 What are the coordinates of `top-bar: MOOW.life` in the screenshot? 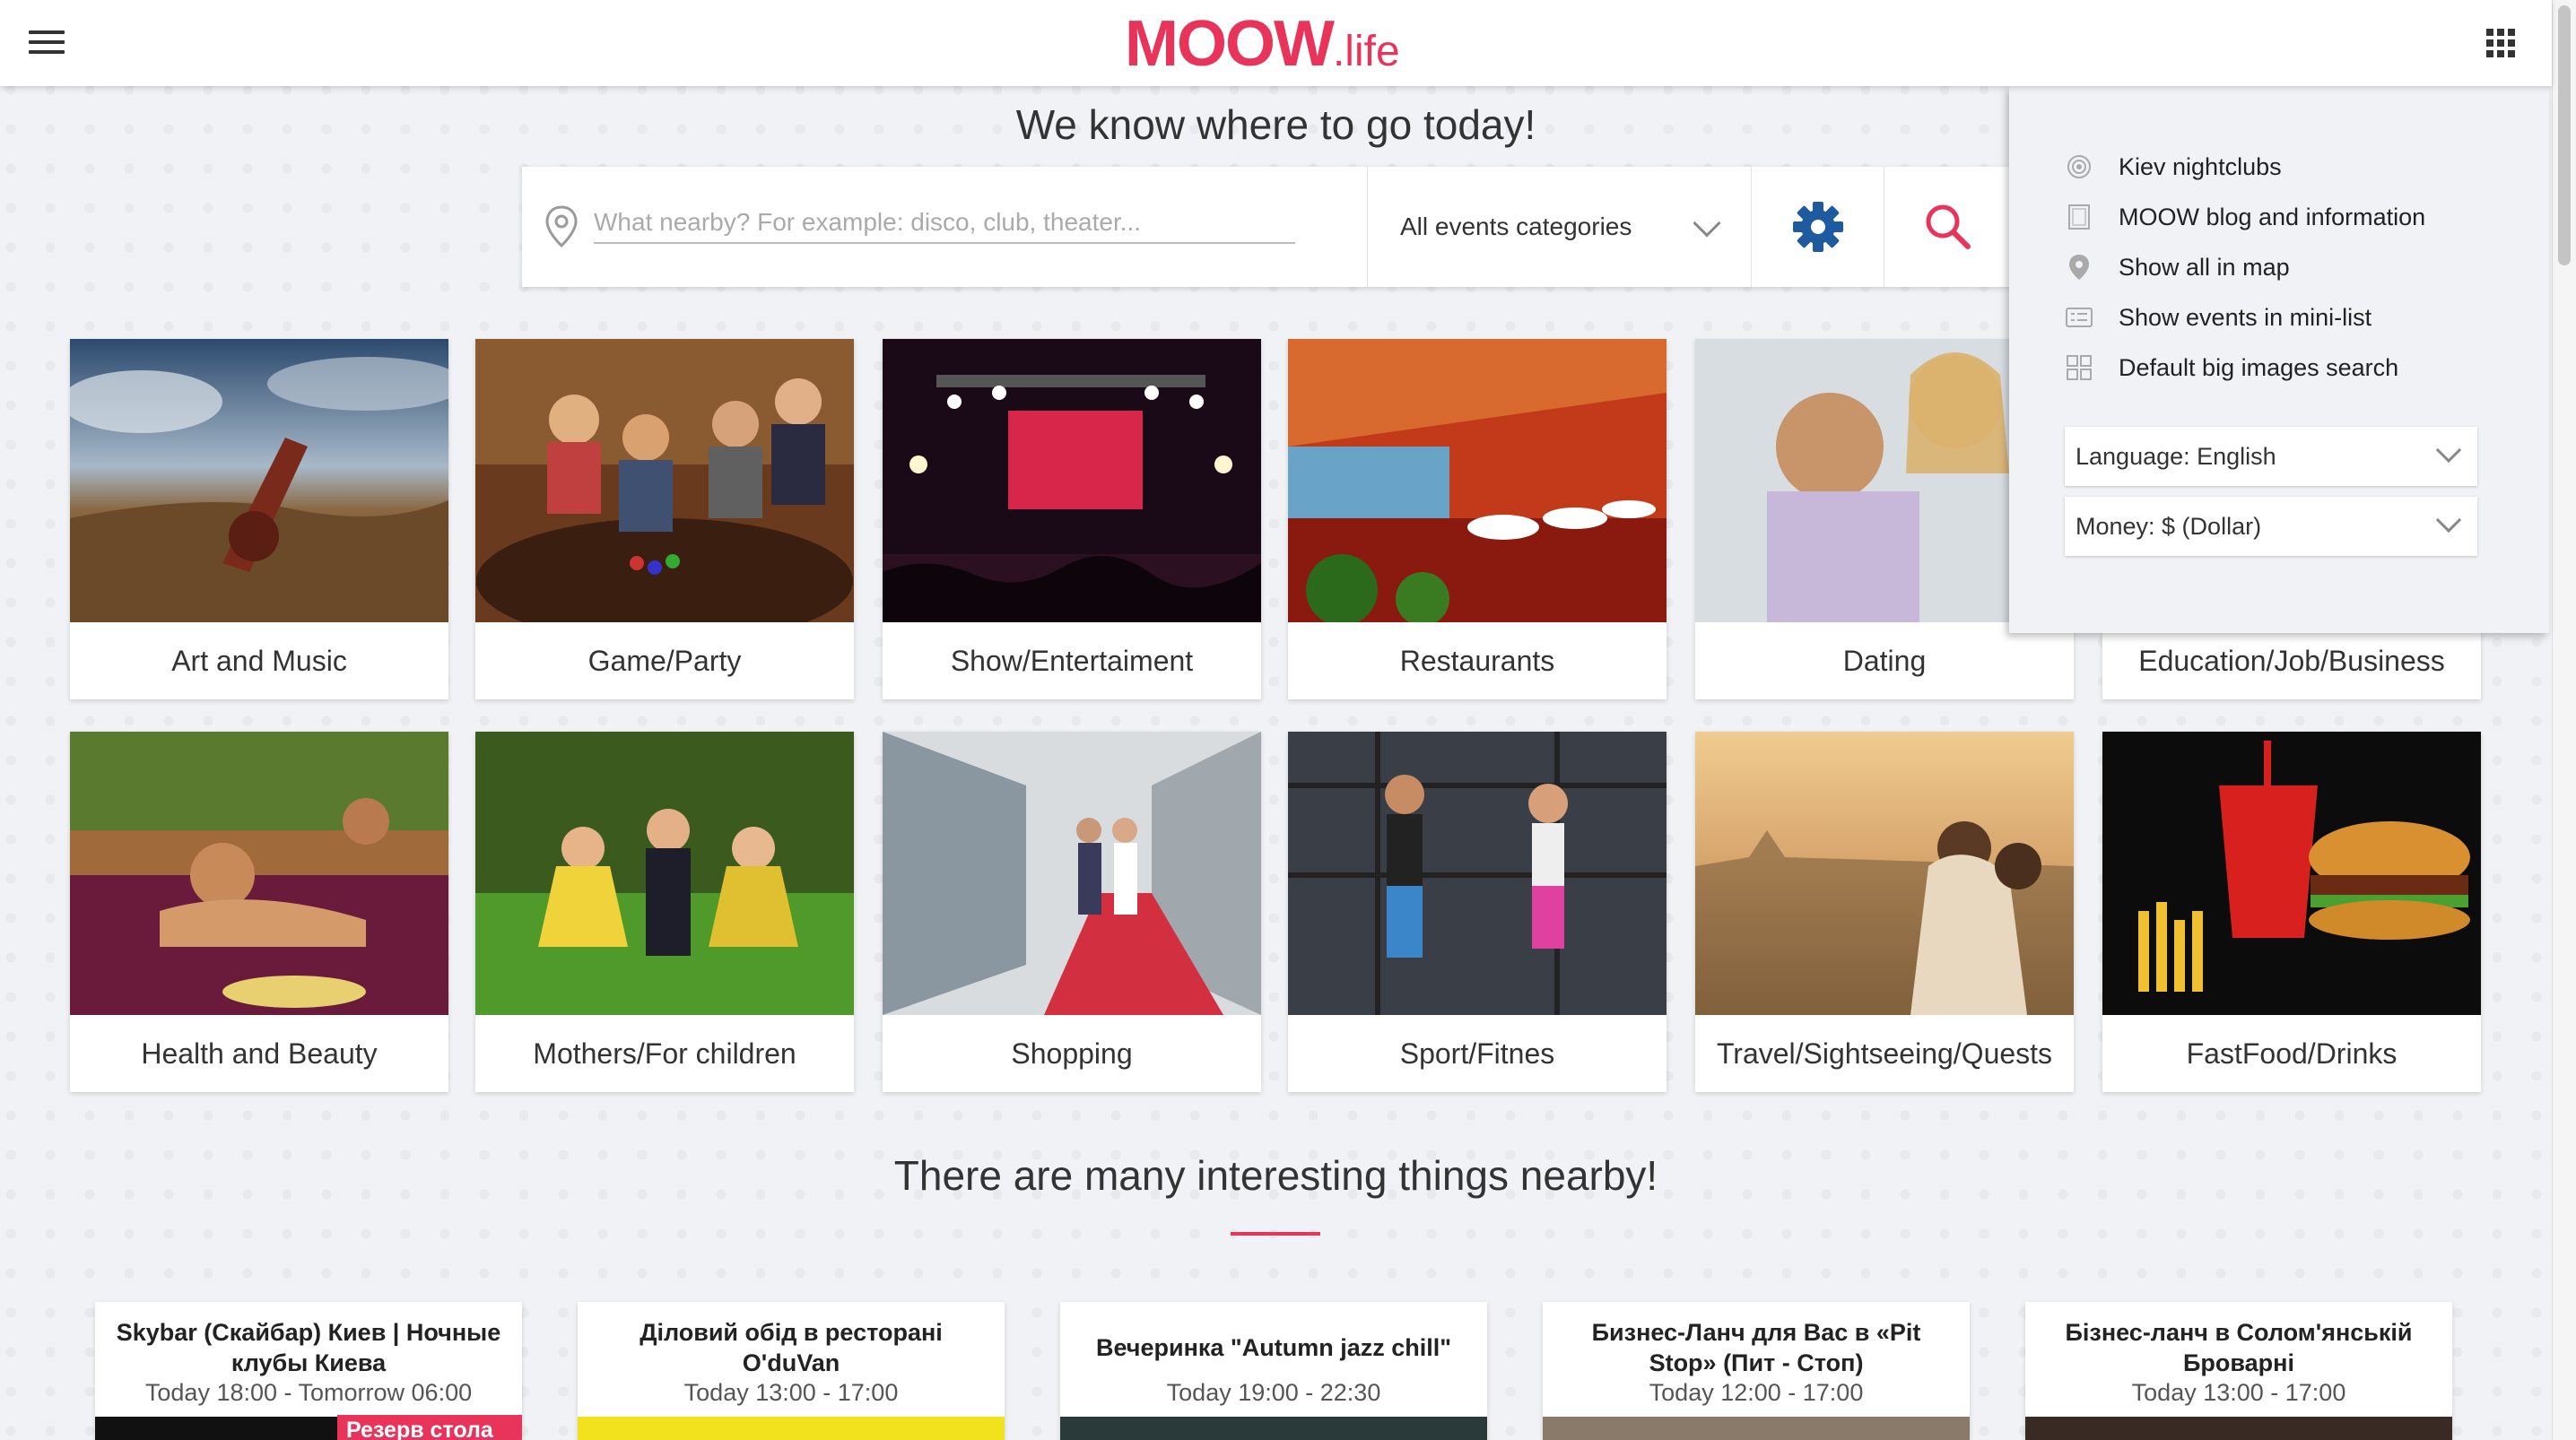 It's located at (1276, 43).